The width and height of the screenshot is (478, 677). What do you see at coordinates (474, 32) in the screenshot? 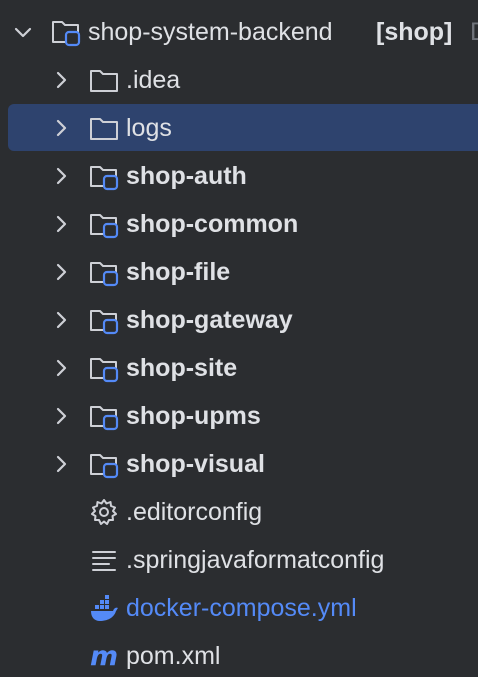
I see `root-trailing-text: D` at bounding box center [474, 32].